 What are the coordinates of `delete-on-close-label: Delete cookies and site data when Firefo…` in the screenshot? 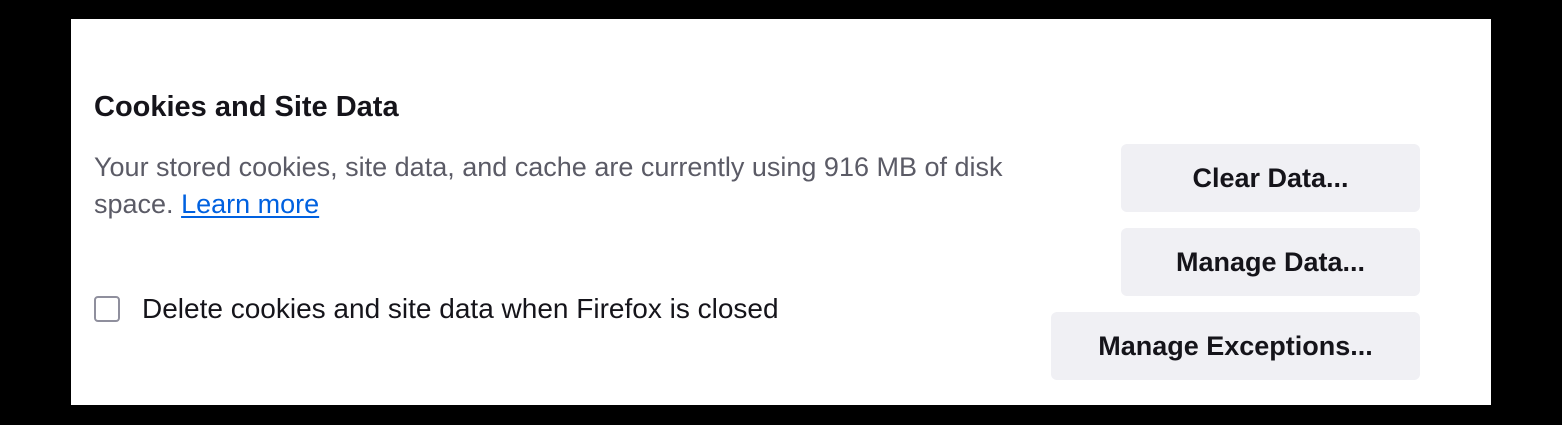 It's located at (460, 309).